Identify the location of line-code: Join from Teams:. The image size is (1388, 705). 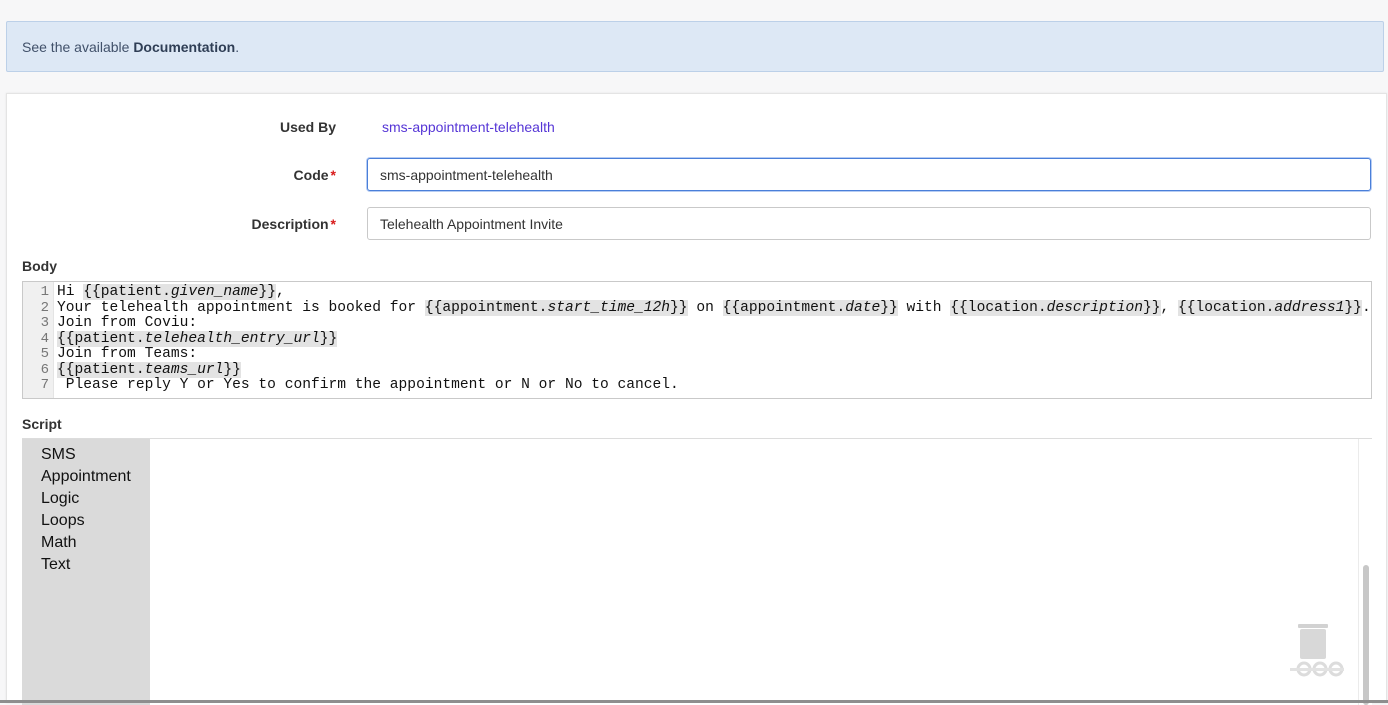
(127, 354).